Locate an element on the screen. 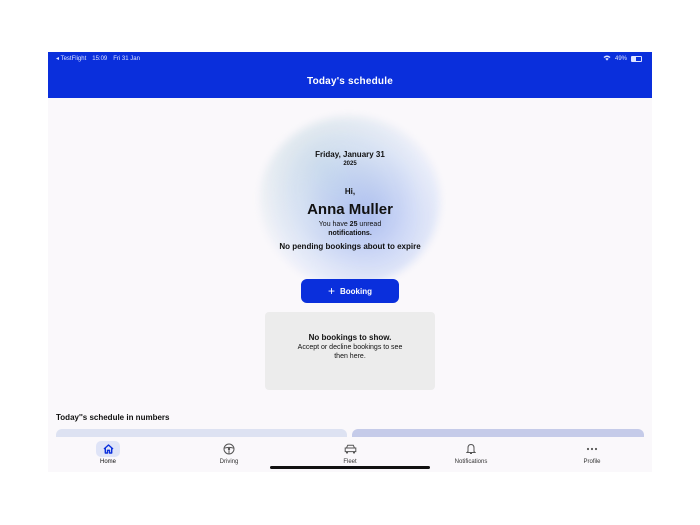 The image size is (700, 525). tab-driving: Driving is located at coordinates (229, 453).